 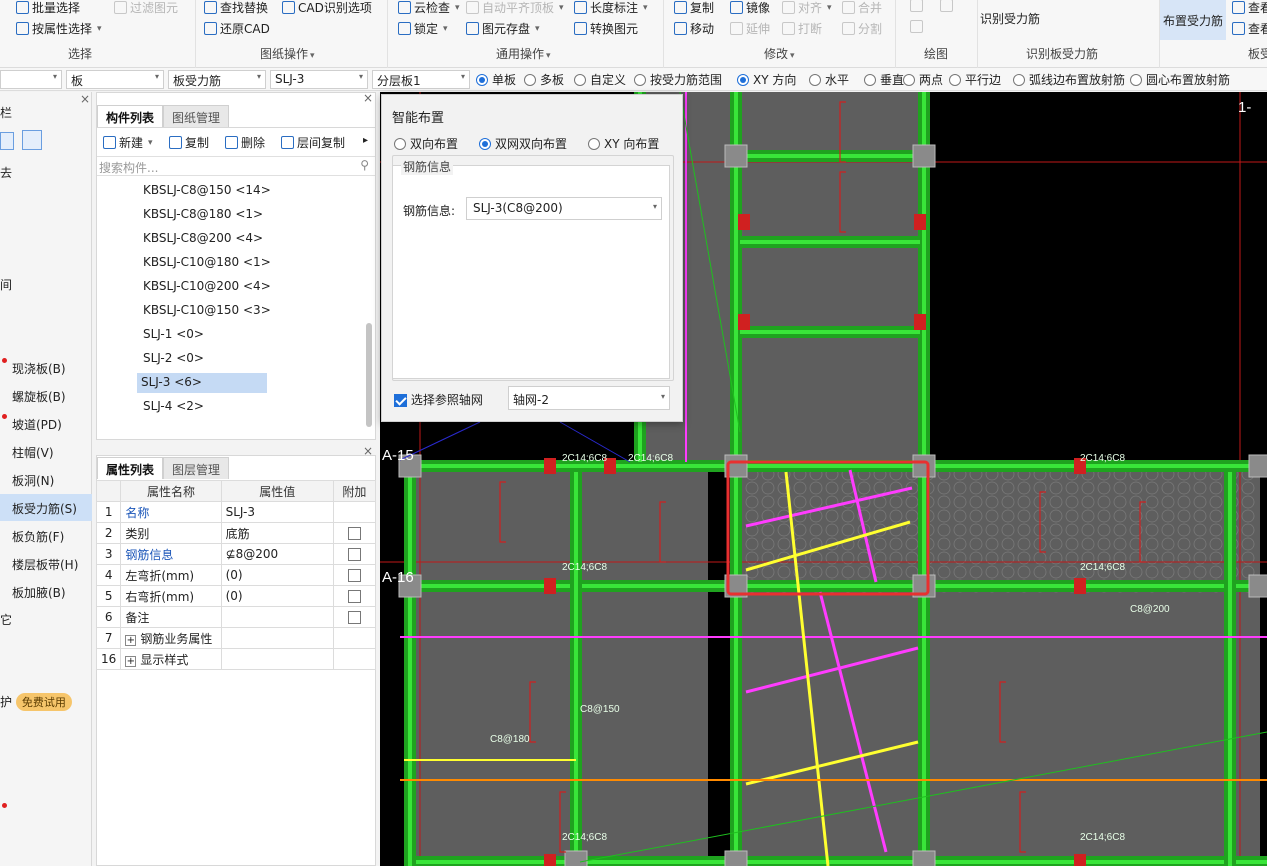 What do you see at coordinates (423, 28) in the screenshot?
I see `lock-button: 锁定 ▾` at bounding box center [423, 28].